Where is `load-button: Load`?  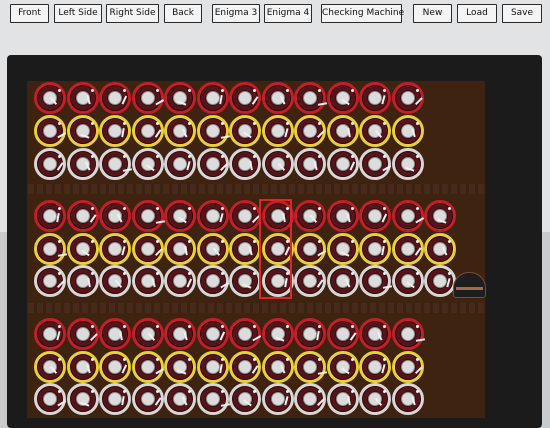 load-button: Load is located at coordinates (477, 13).